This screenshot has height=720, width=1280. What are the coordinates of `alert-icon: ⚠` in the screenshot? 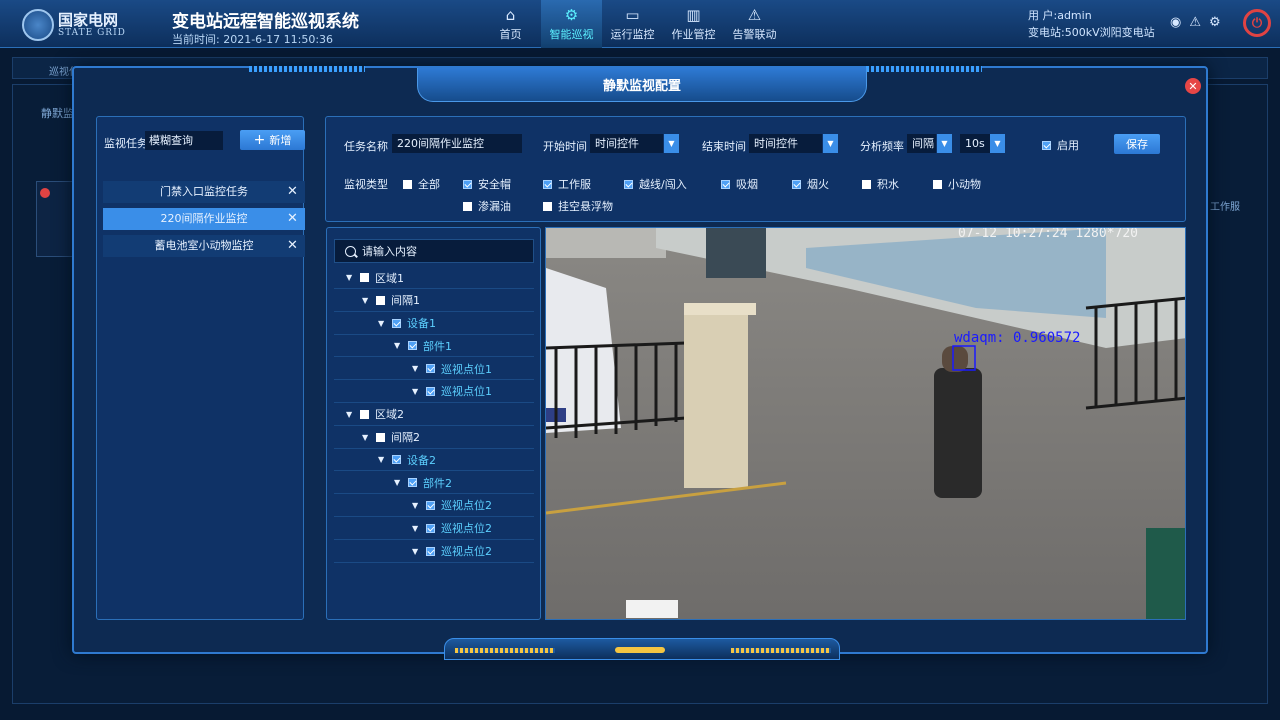 It's located at (1195, 22).